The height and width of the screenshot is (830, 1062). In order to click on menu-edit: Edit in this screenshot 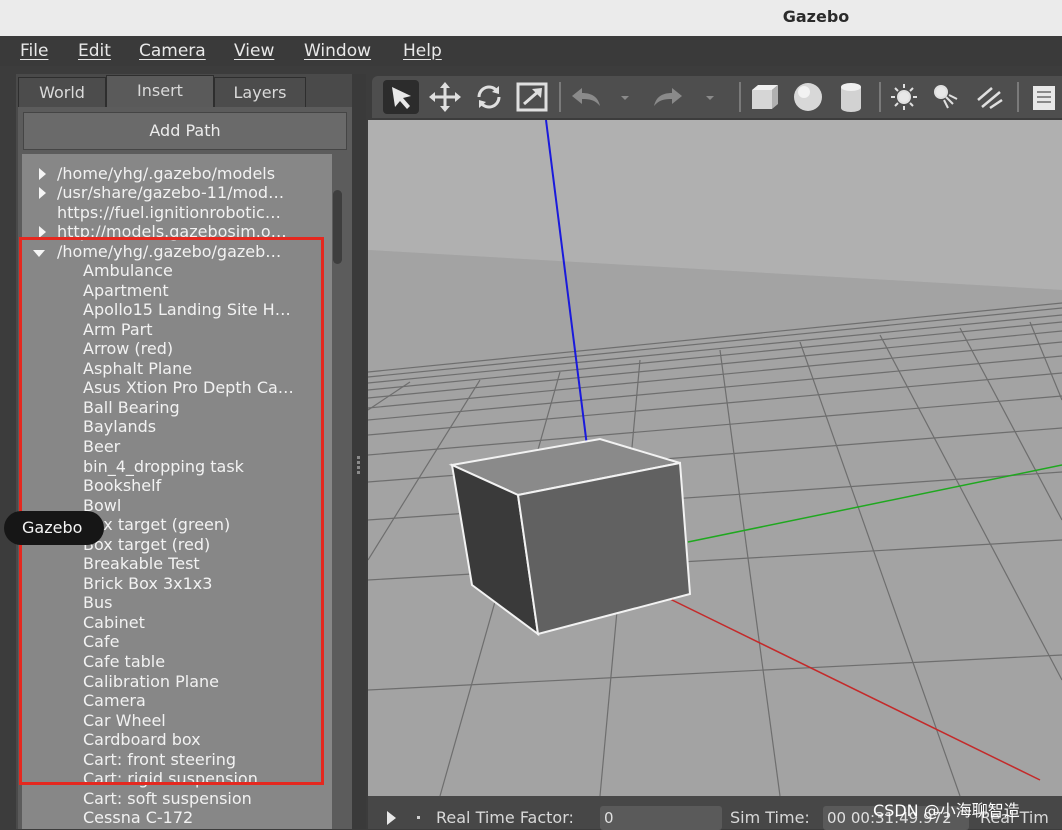, I will do `click(94, 51)`.